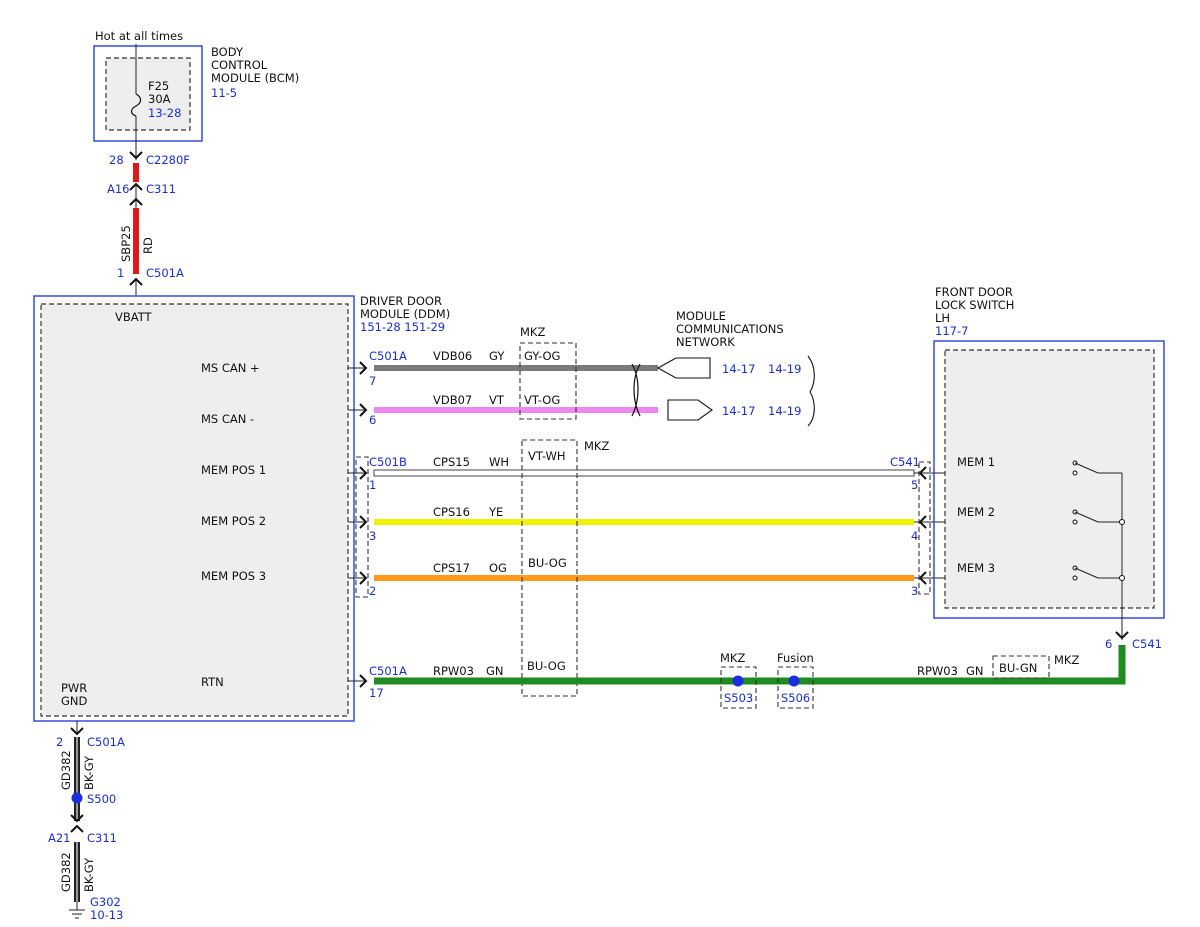 This screenshot has width=1200, height=927. I want to click on mem3-color: OG, so click(498, 568).